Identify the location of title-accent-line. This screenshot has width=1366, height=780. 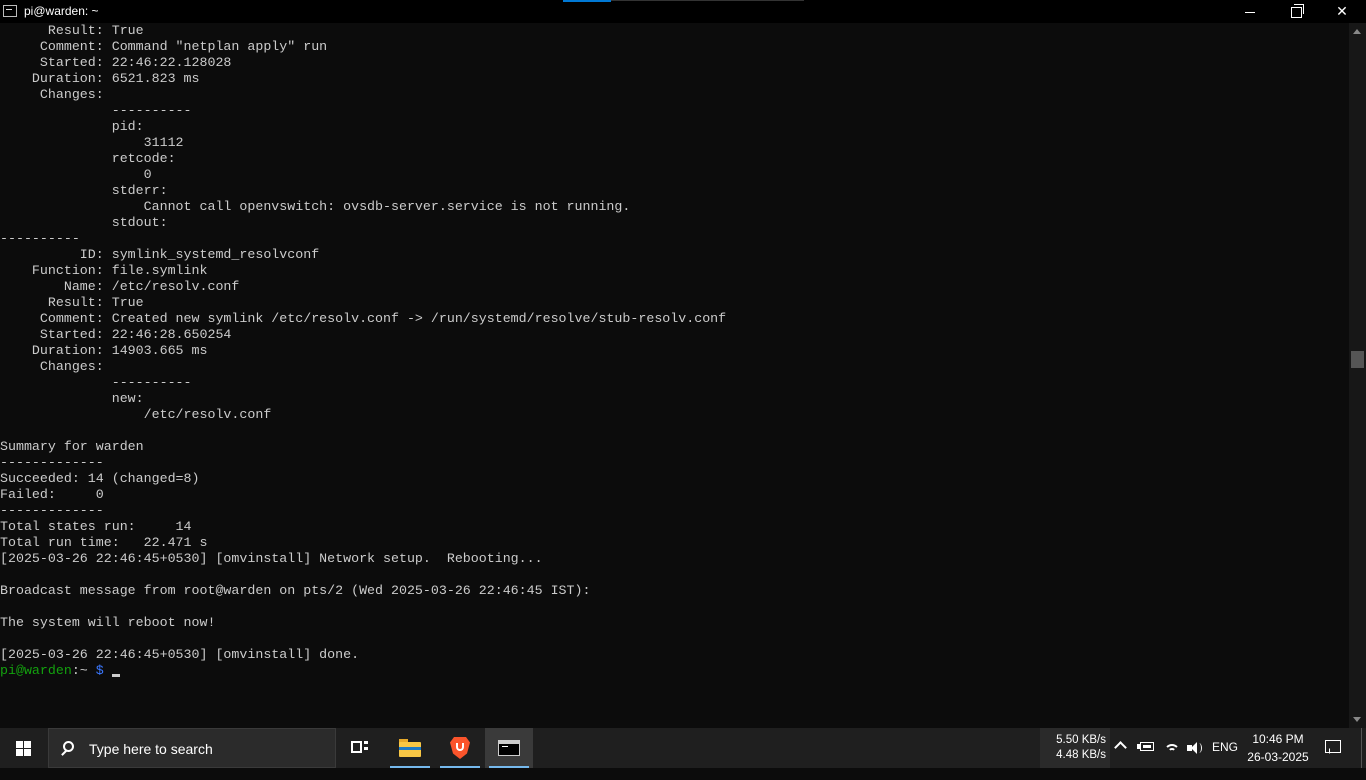
(707, 0).